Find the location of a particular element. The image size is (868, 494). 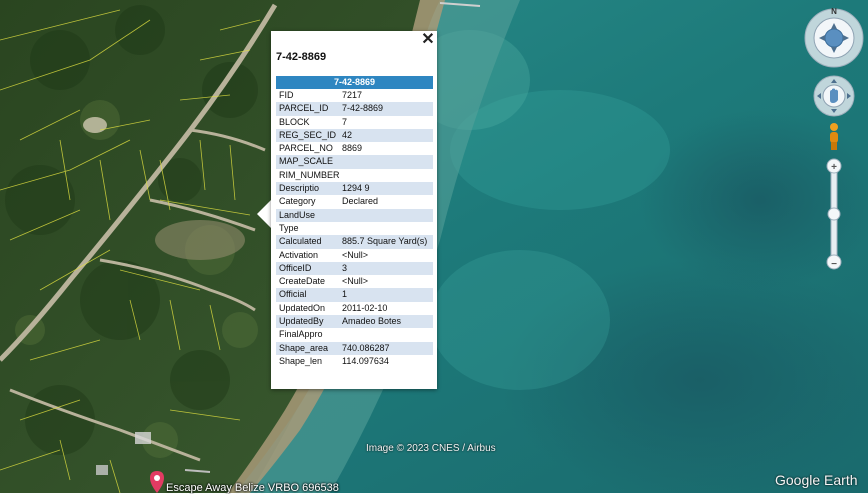

attribute-key: OfficeID is located at coordinates (295, 267).